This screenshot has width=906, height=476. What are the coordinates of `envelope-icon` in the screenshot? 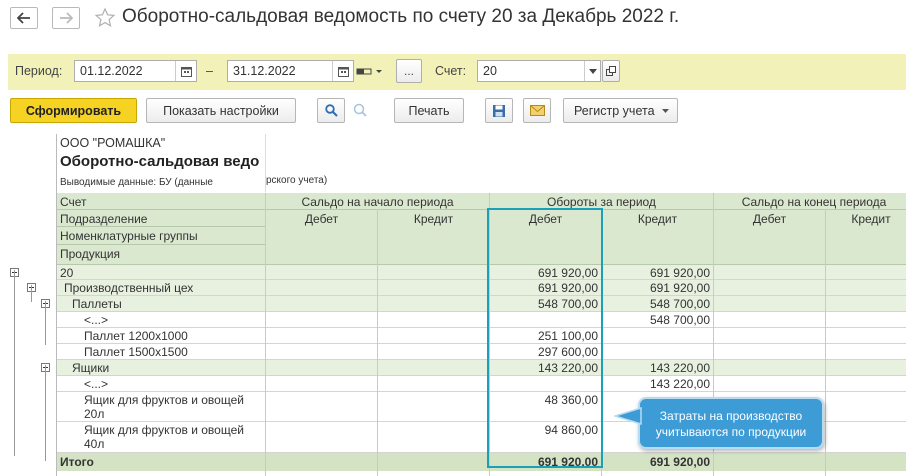 It's located at (537, 110).